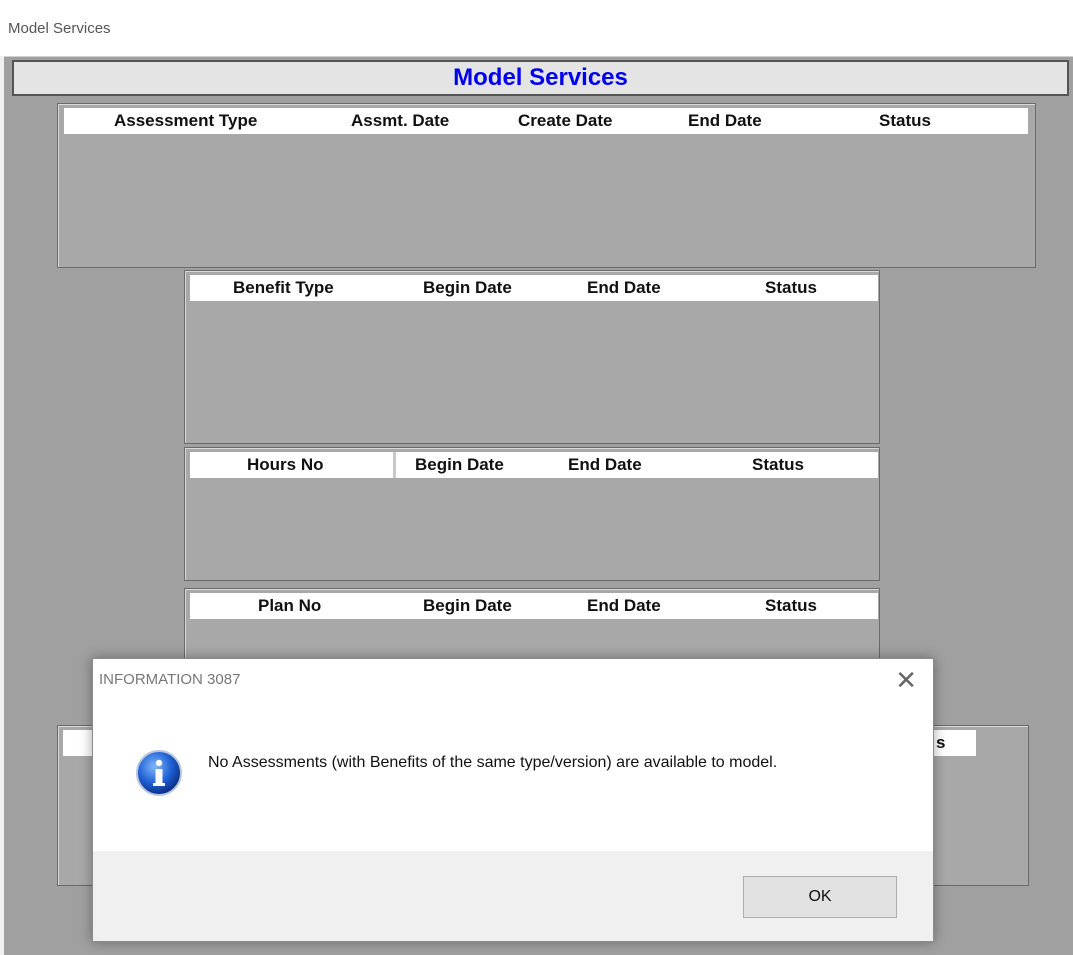  I want to click on column-plan-no: Plan No, so click(289, 606).